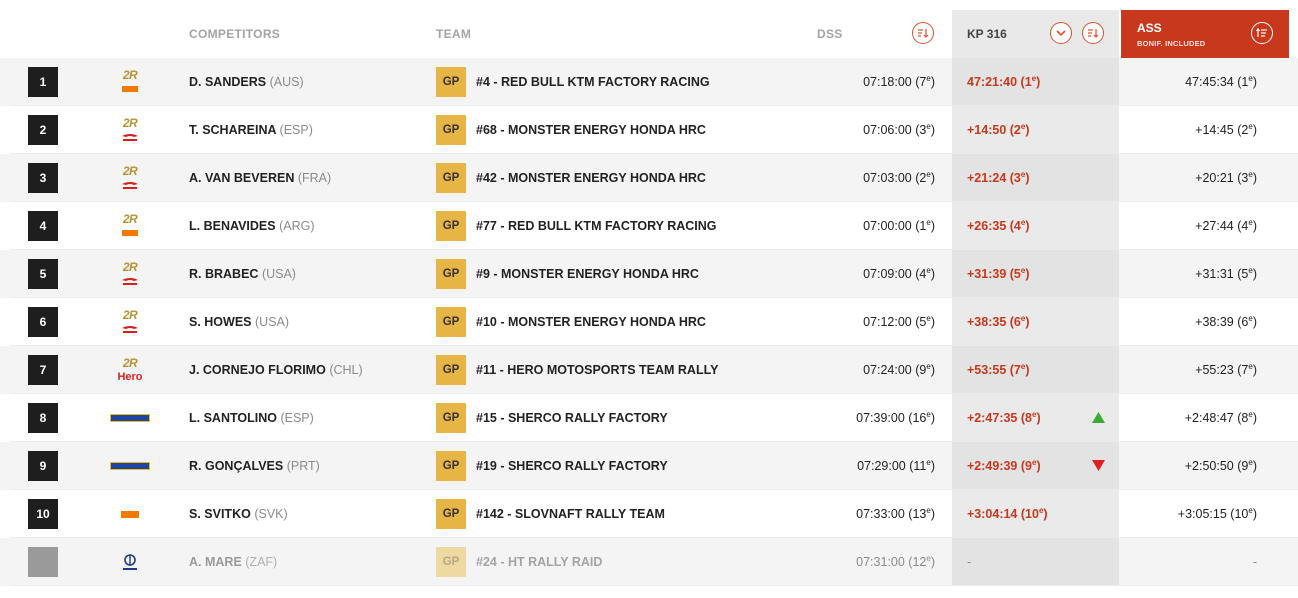 The width and height of the screenshot is (1298, 598). Describe the element at coordinates (857, 466) in the screenshot. I see `dss-time: 07:29:00 (11e)` at that location.